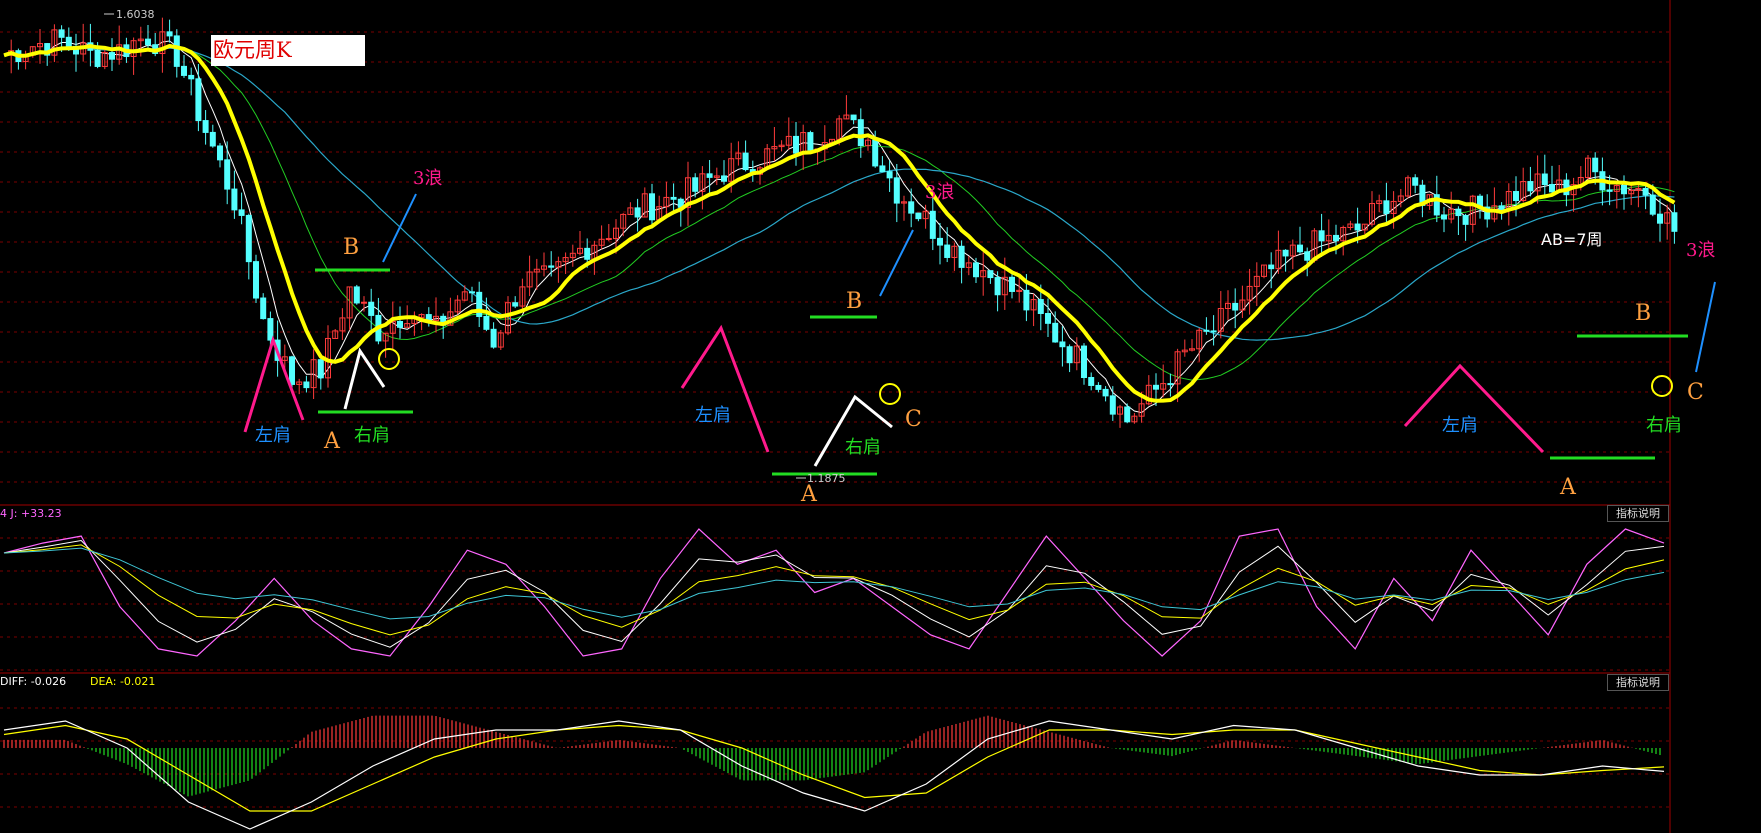  Describe the element at coordinates (1568, 487) in the screenshot. I see `point-a-3: A` at that location.